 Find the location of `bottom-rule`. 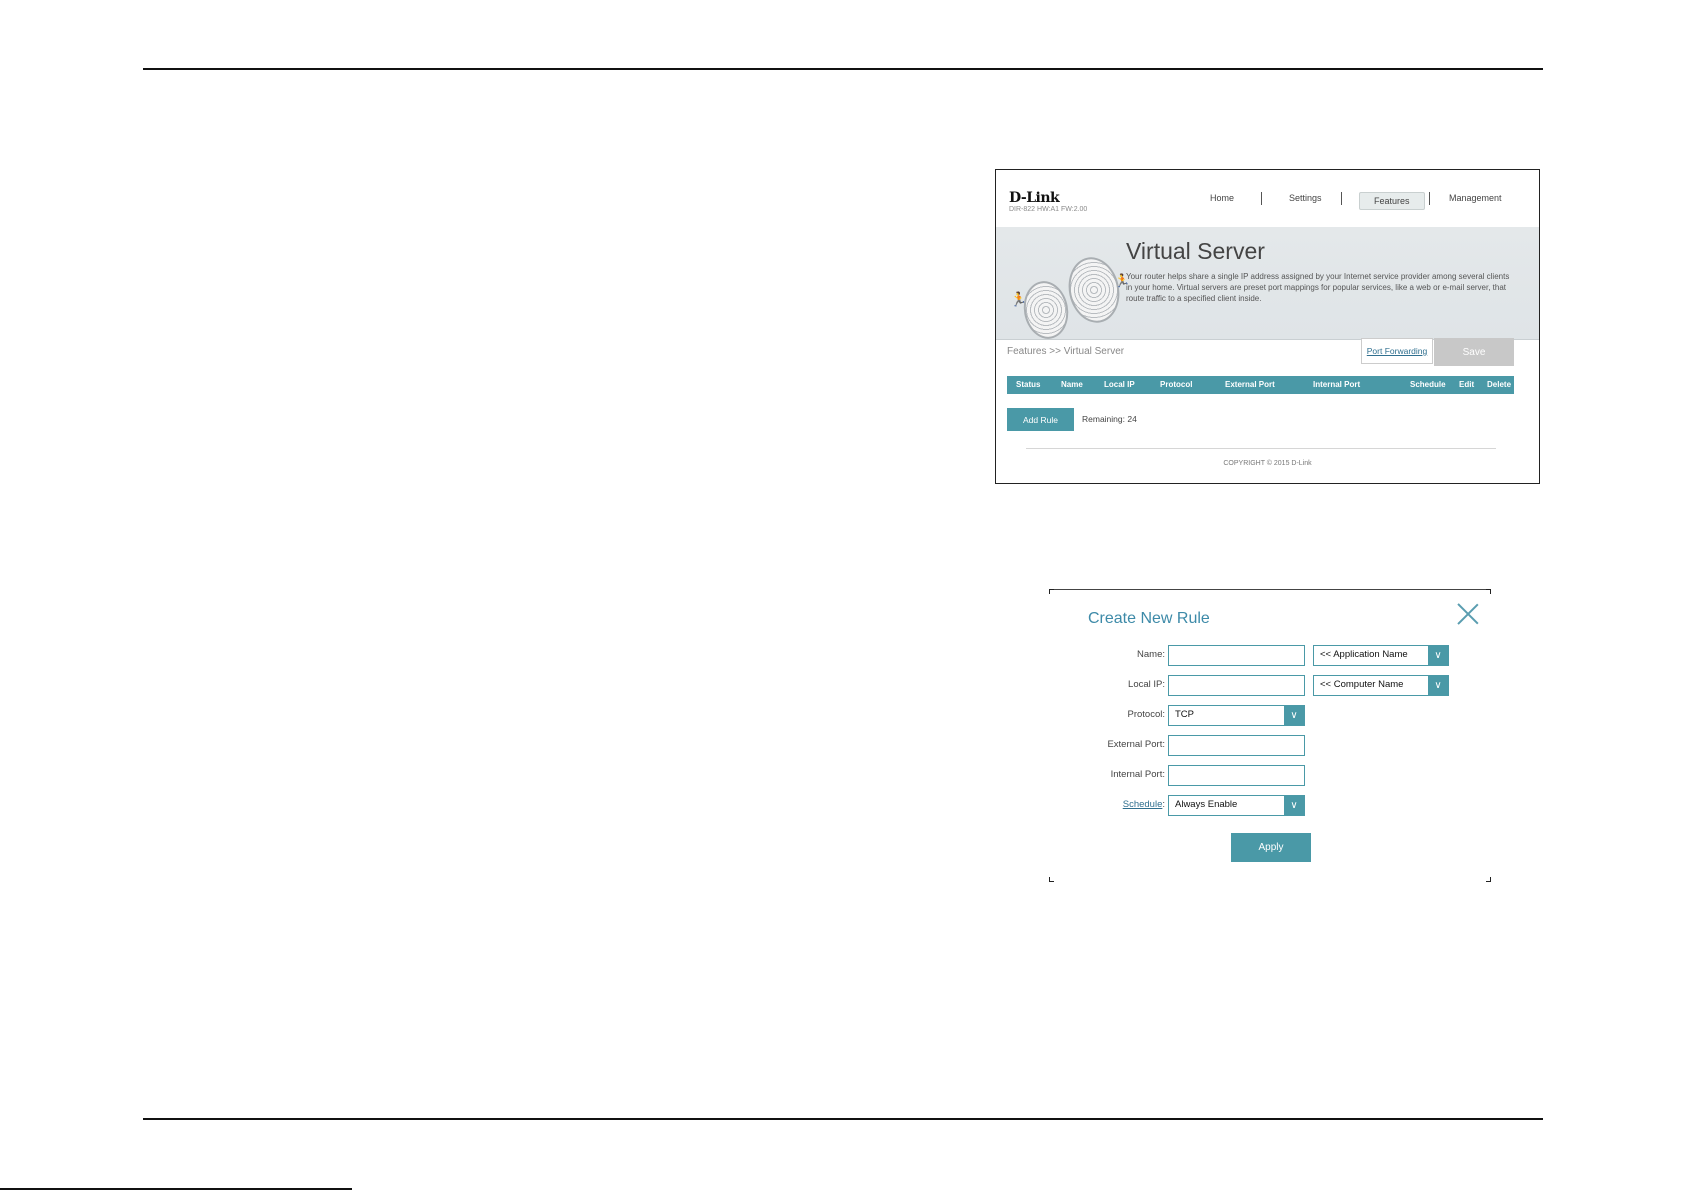

bottom-rule is located at coordinates (843, 1119).